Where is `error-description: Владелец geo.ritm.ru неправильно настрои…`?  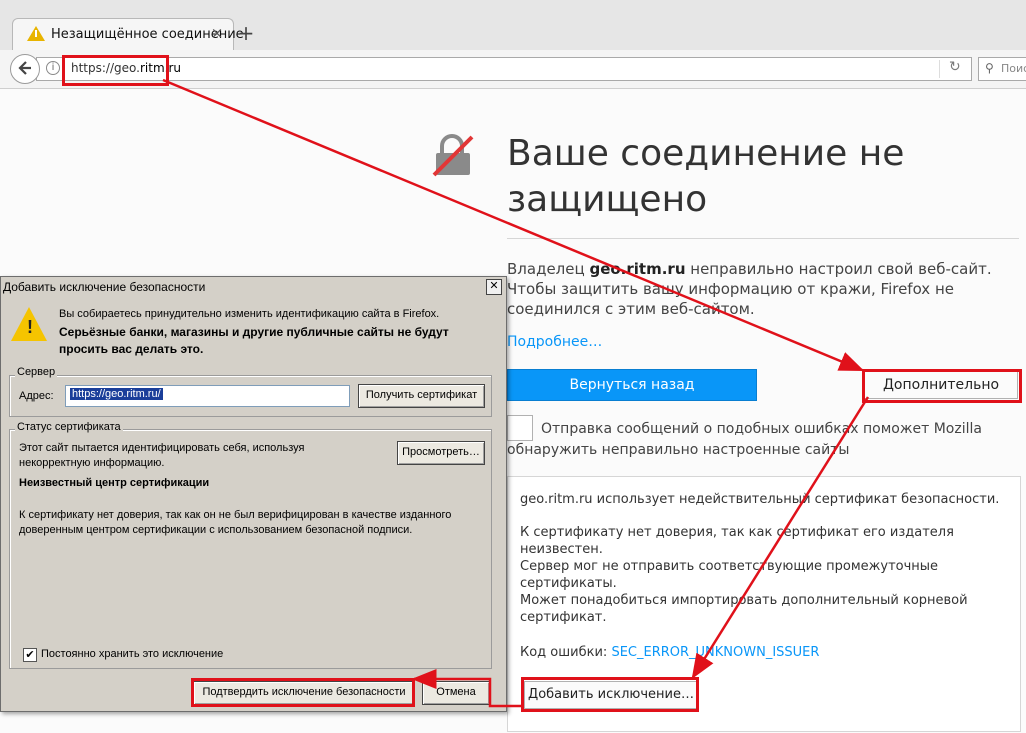 error-description: Владелец geo.ritm.ru неправильно настрои… is located at coordinates (749, 289).